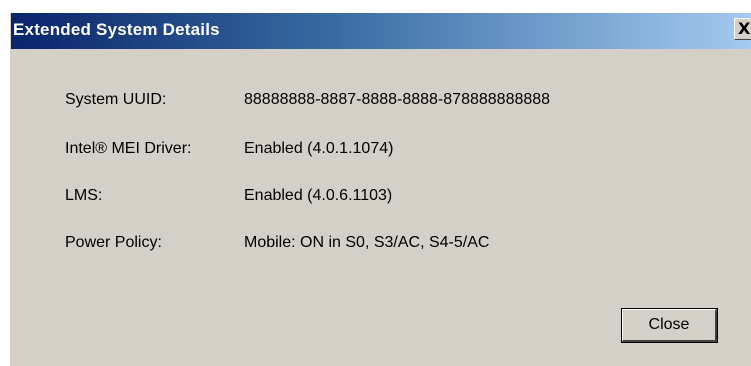 This screenshot has width=751, height=366. Describe the element at coordinates (128, 148) in the screenshot. I see `mei-driver-label: Intel® MEI Driver:` at that location.